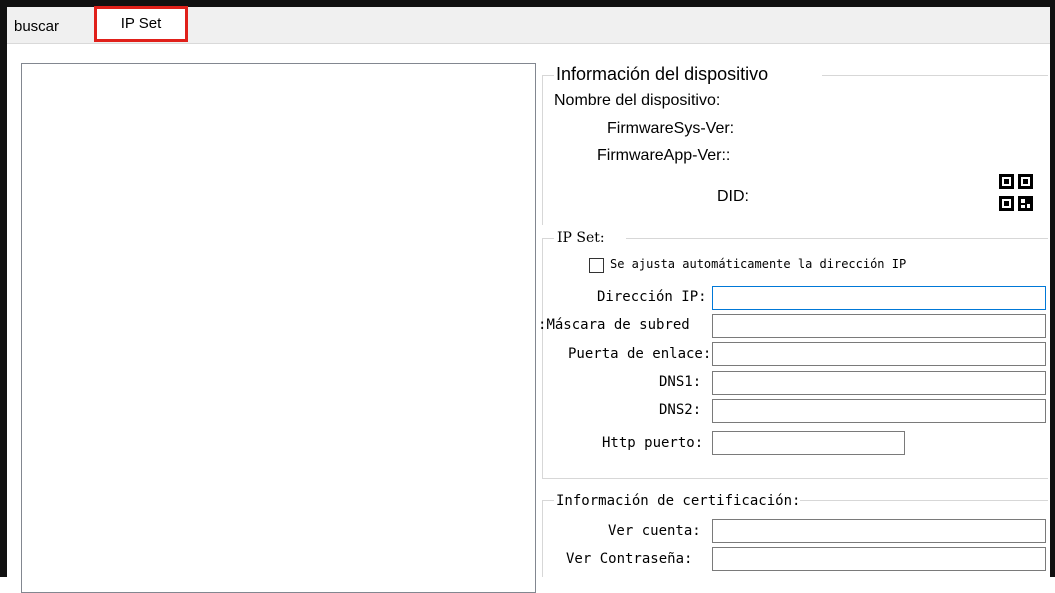 The height and width of the screenshot is (593, 1055). What do you see at coordinates (1052, 288) in the screenshot?
I see `window-frame-right` at bounding box center [1052, 288].